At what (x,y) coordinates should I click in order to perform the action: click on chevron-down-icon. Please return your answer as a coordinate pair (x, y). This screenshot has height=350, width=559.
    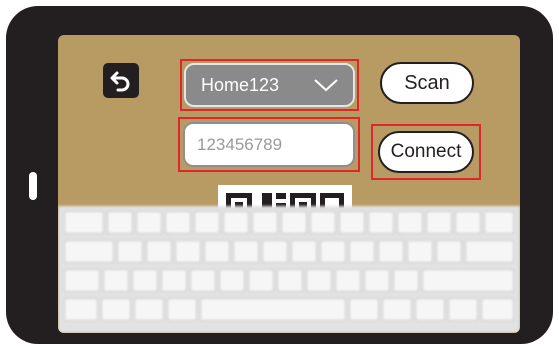
    Looking at the image, I should click on (326, 85).